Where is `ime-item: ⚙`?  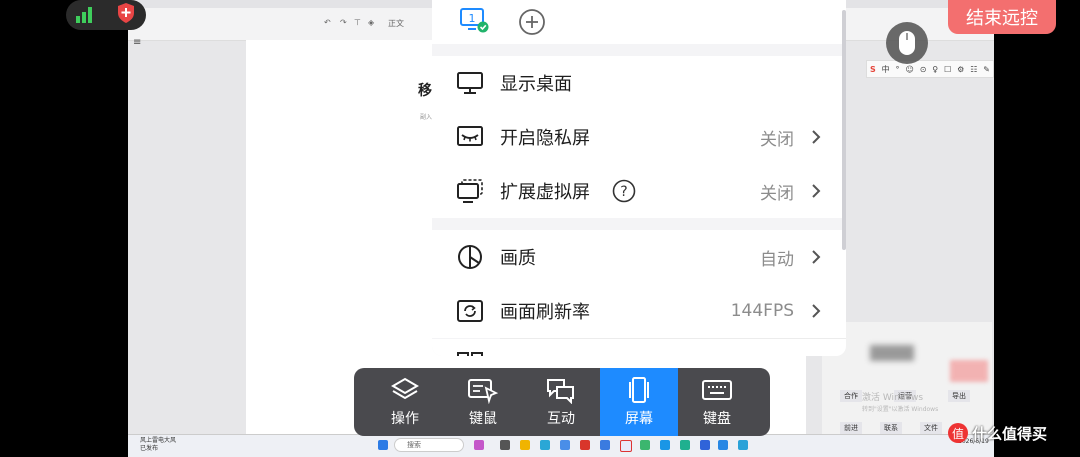 ime-item: ⚙ is located at coordinates (960, 69).